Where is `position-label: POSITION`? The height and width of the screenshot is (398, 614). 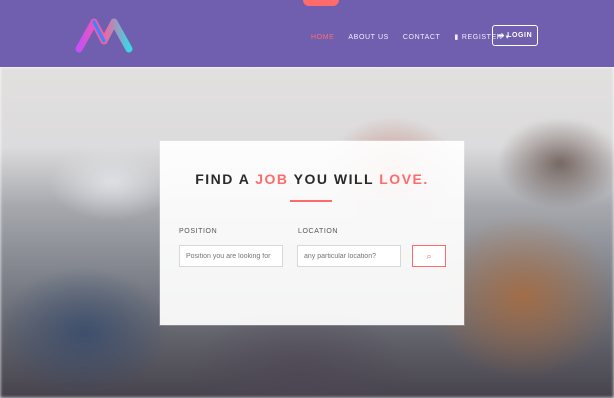 position-label: POSITION is located at coordinates (198, 231).